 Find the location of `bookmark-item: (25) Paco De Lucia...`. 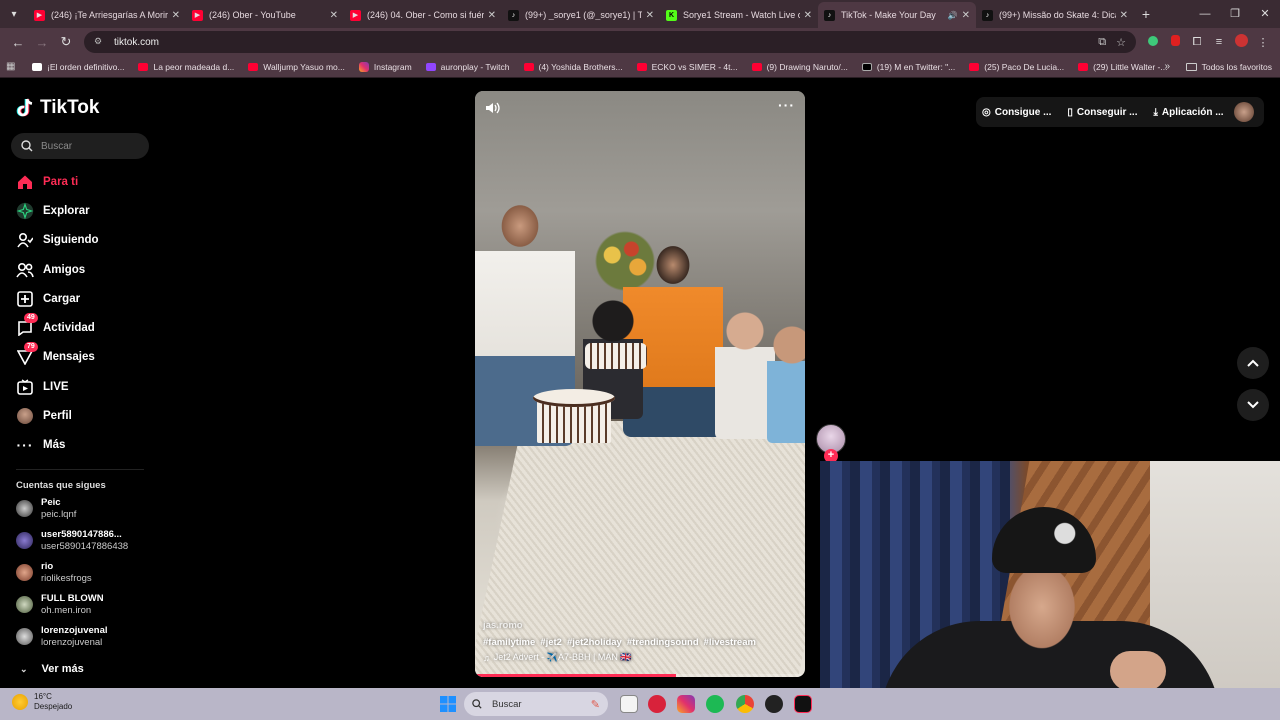

bookmark-item: (25) Paco De Lucia... is located at coordinates (1016, 67).